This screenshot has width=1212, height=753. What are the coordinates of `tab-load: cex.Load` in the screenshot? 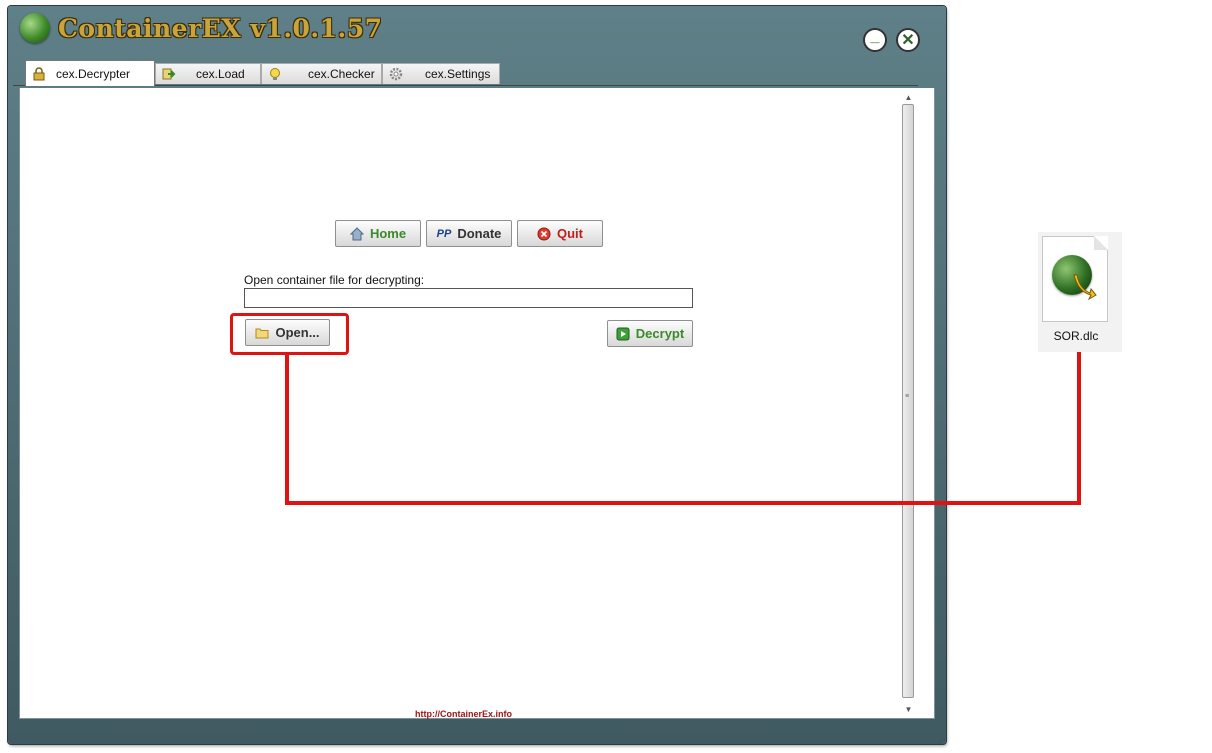 It's located at (208, 73).